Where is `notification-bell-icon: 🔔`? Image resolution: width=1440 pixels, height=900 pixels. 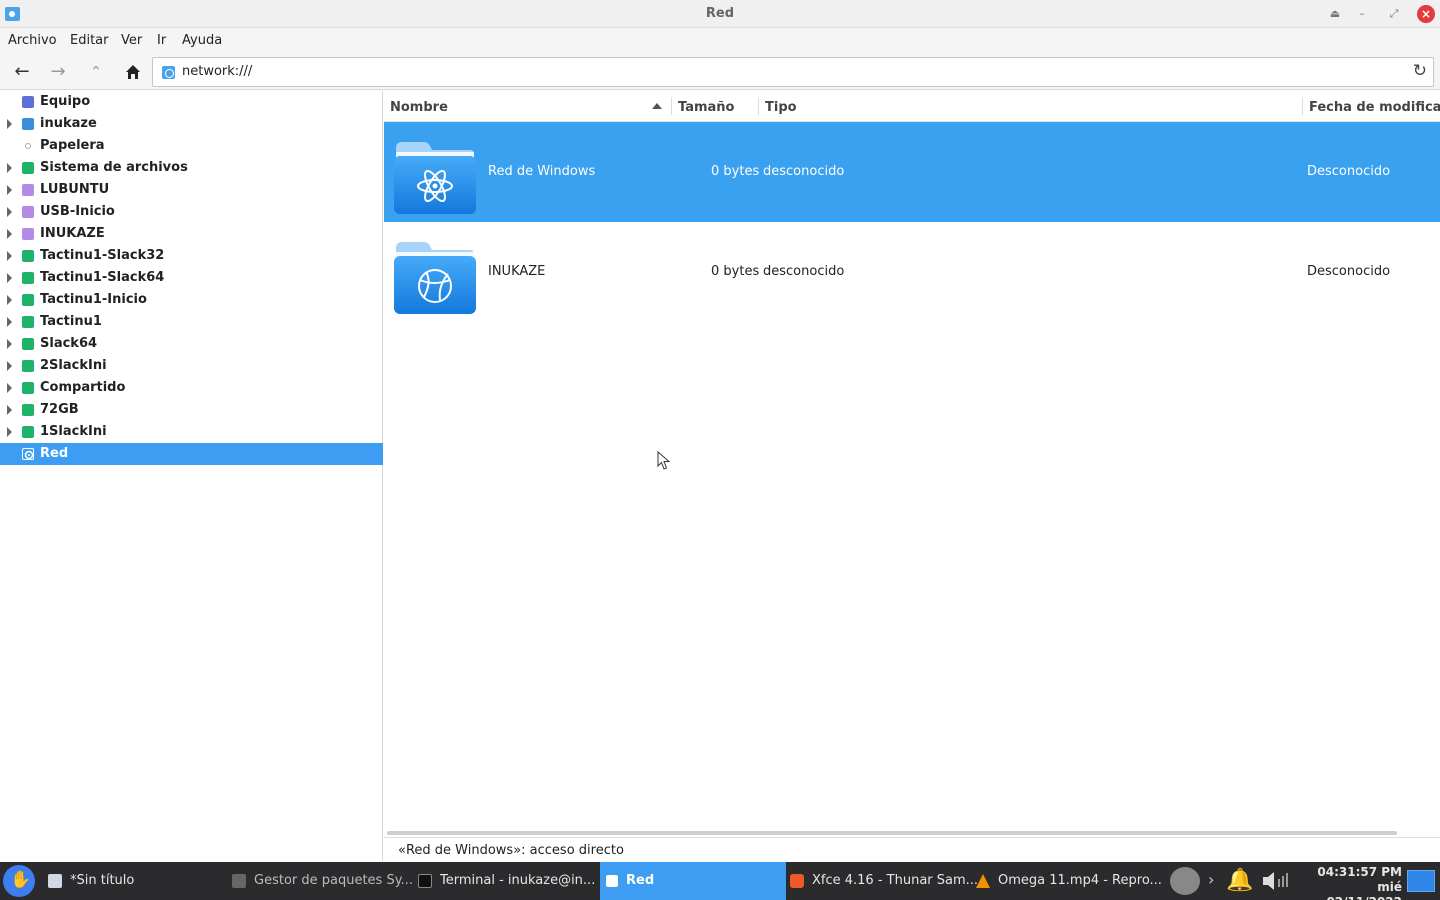 notification-bell-icon: 🔔 is located at coordinates (1239, 880).